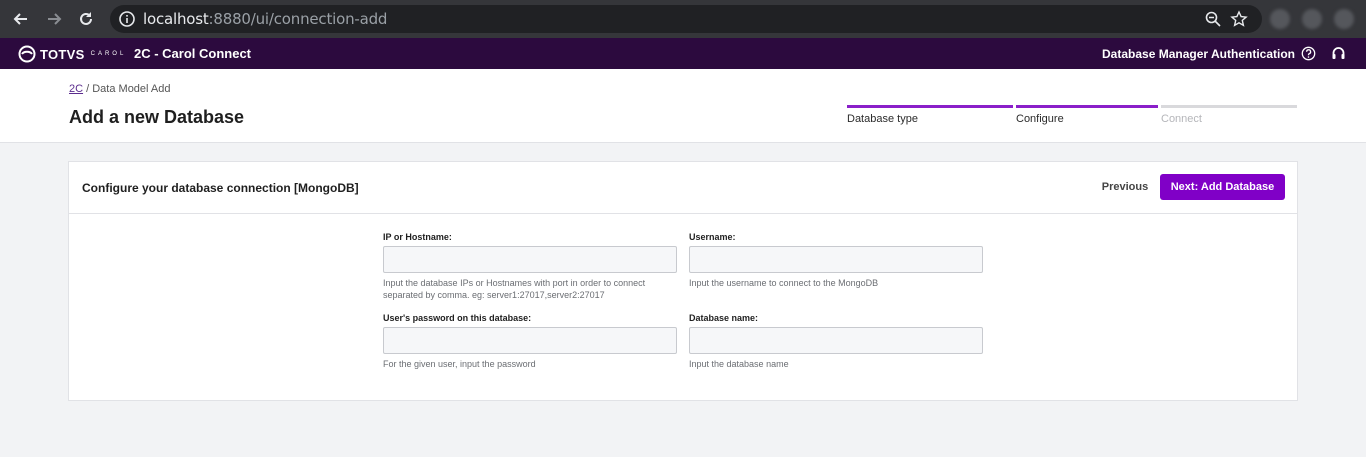  I want to click on profile-avatar-icon, so click(1344, 19).